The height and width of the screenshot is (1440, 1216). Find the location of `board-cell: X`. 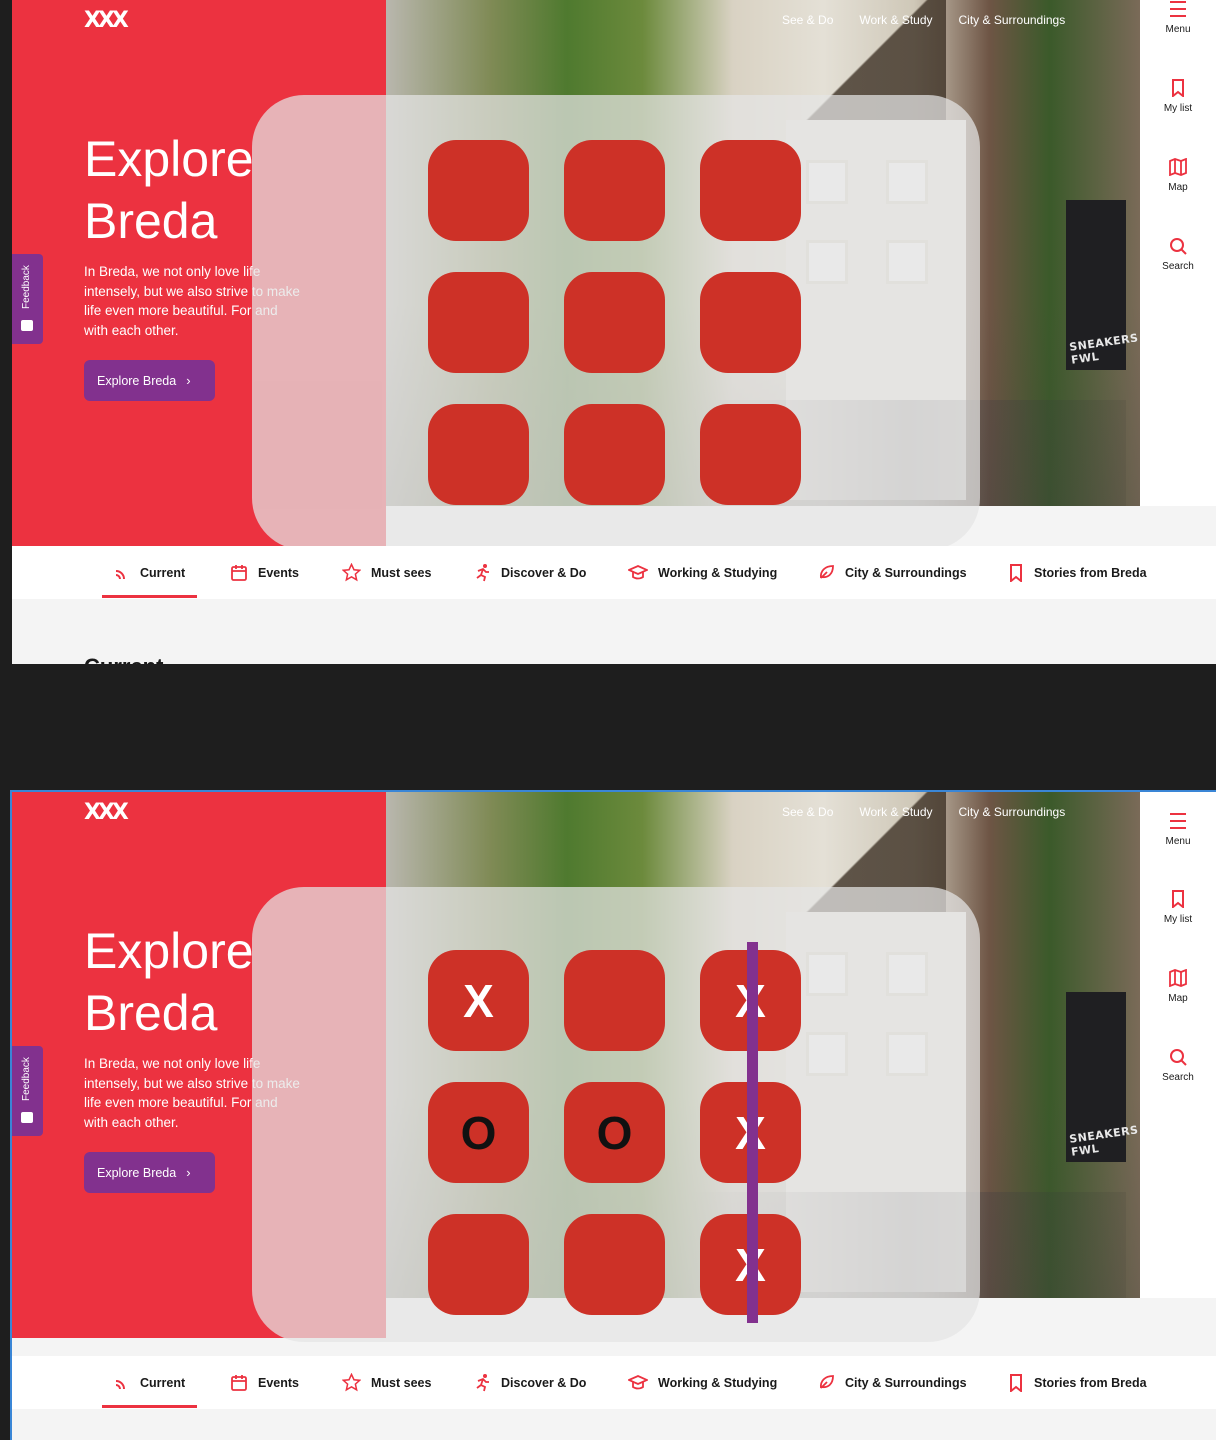

board-cell: X is located at coordinates (478, 1000).